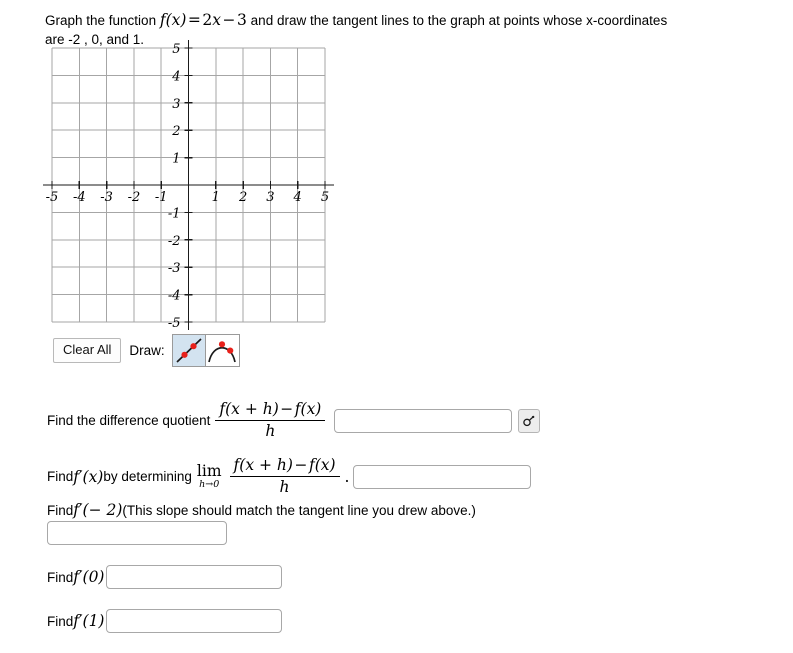  Describe the element at coordinates (242, 20) in the screenshot. I see `prompt-const: 3` at that location.